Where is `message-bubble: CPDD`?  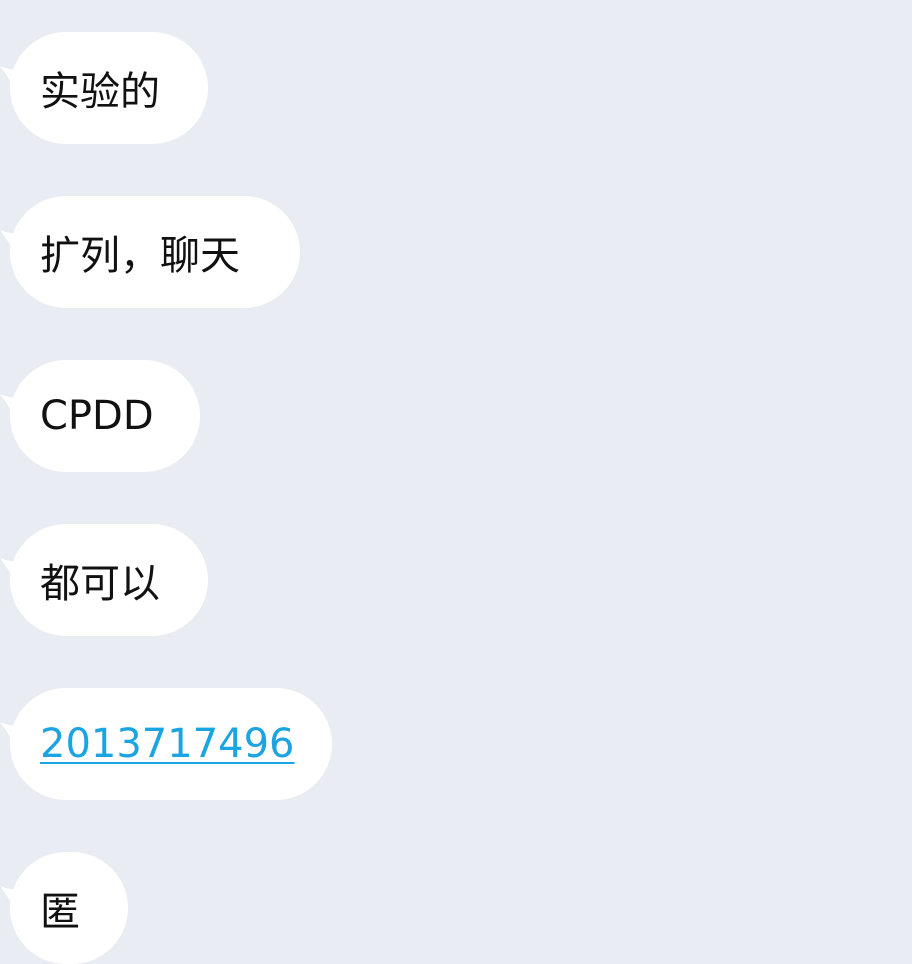
message-bubble: CPDD is located at coordinates (105, 416).